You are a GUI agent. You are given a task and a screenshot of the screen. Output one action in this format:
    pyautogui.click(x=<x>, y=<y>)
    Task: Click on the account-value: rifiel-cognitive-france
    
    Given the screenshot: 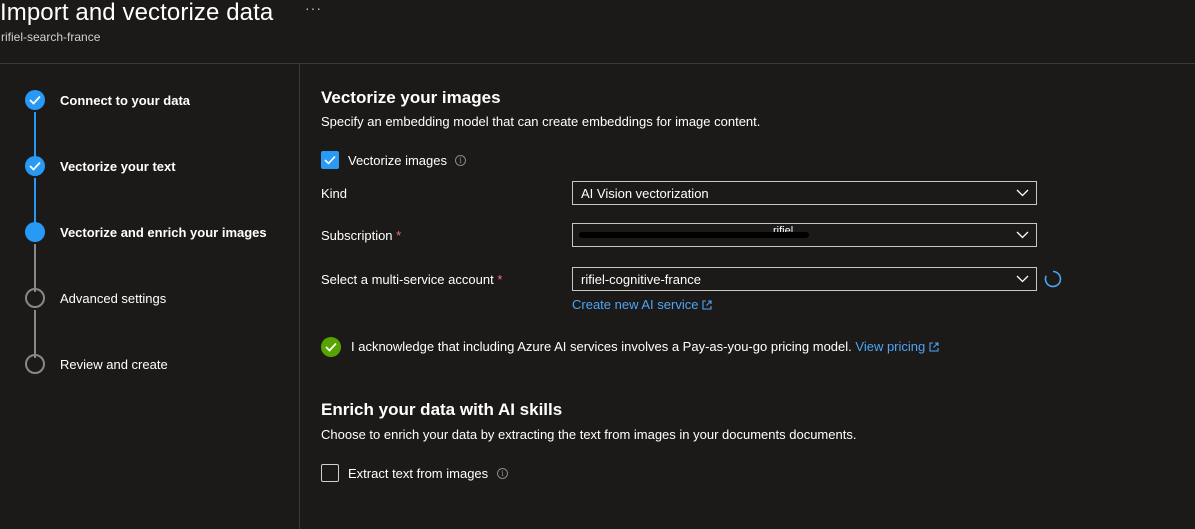 What is the action you would take?
    pyautogui.click(x=641, y=279)
    